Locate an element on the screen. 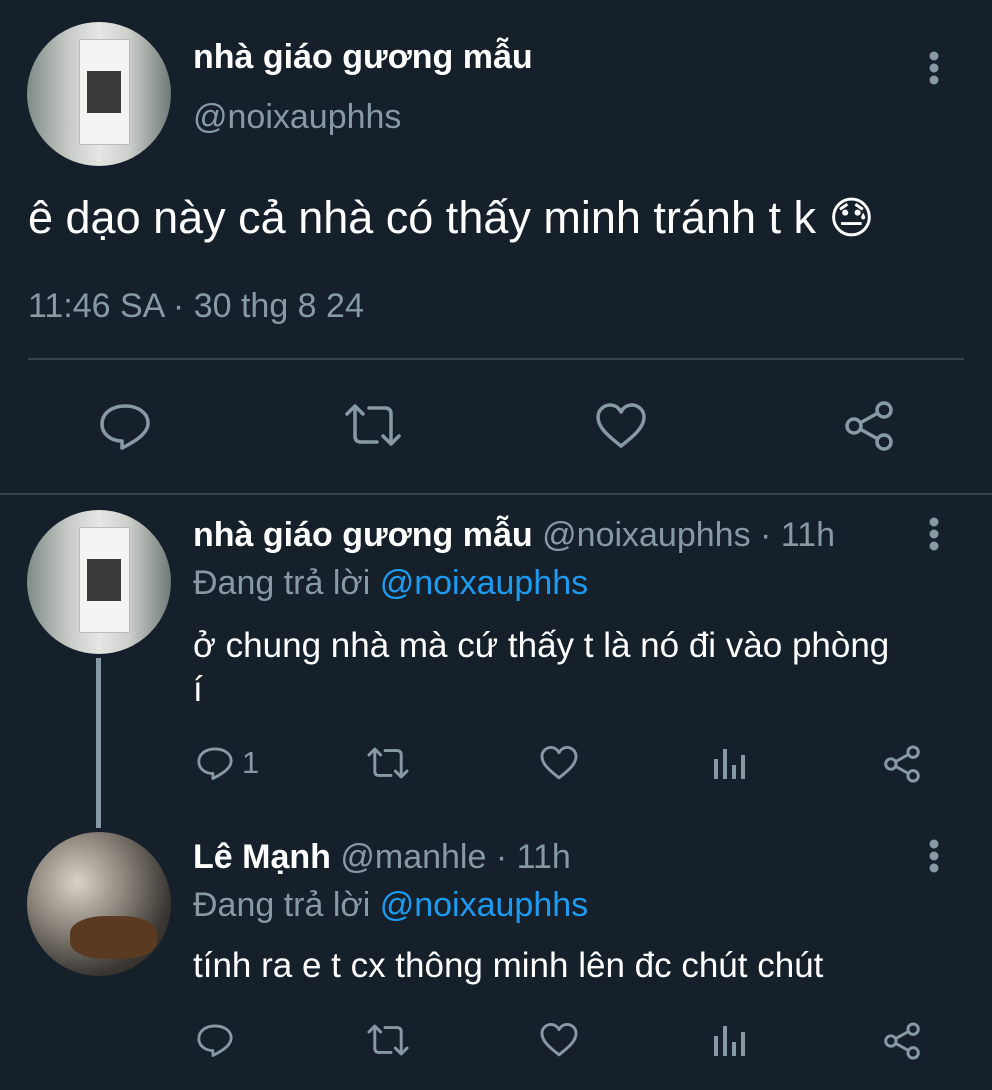 This screenshot has height=1090, width=992. tweet-timestamp: 11:46 SA · 30 thg 8 24 is located at coordinates (196, 306).